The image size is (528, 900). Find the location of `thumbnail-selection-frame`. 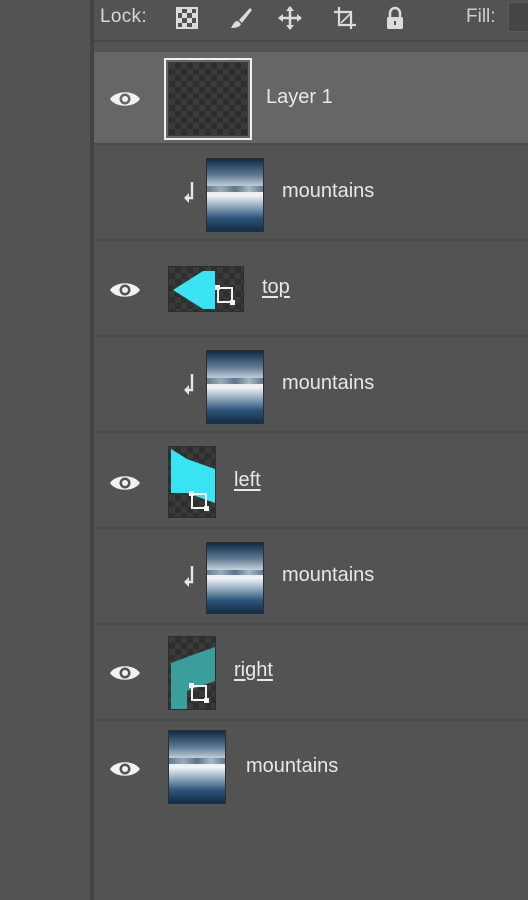

thumbnail-selection-frame is located at coordinates (208, 99).